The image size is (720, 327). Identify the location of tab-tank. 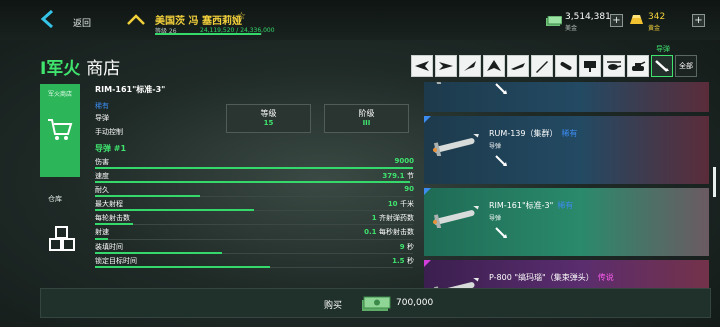
(638, 66).